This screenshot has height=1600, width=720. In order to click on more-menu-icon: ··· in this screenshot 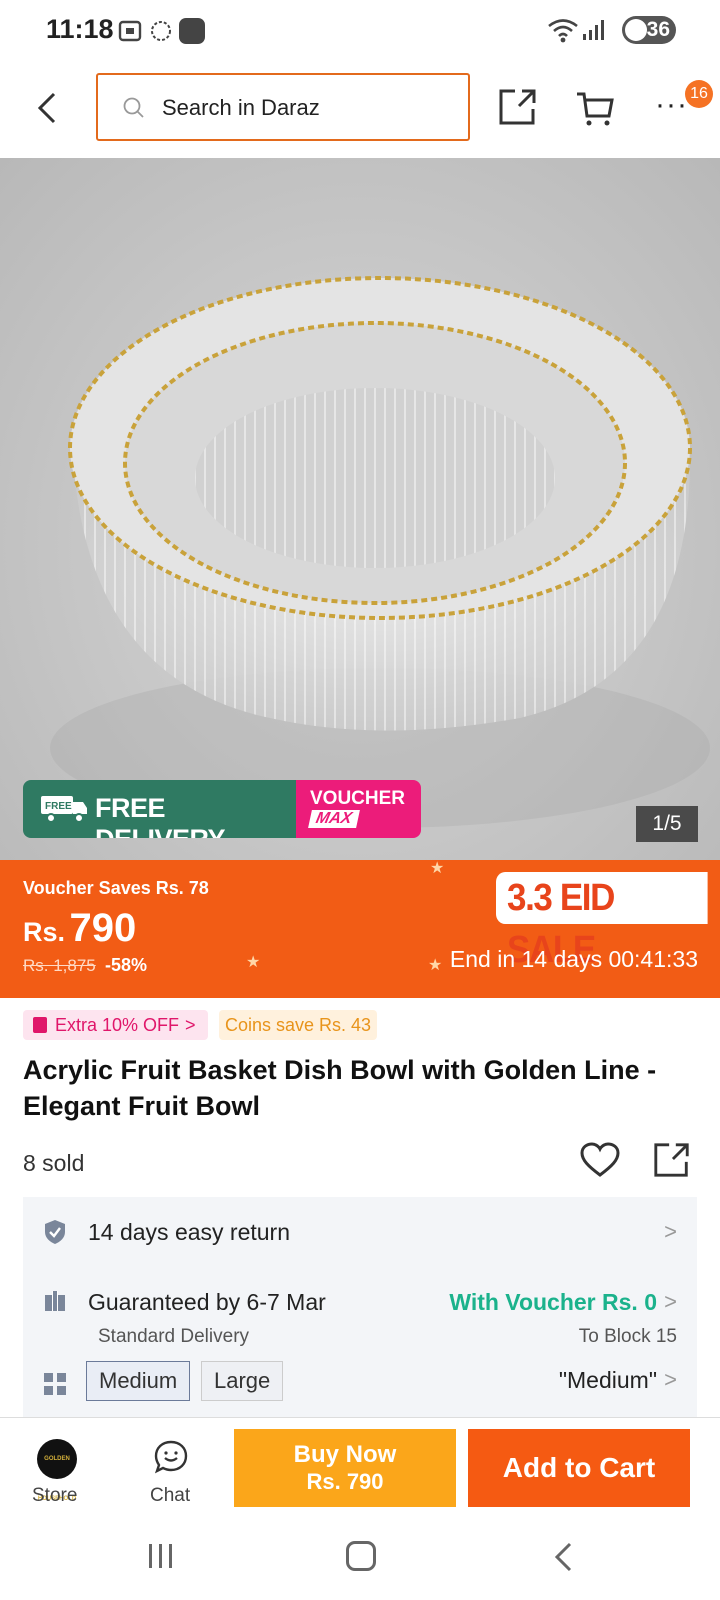, I will do `click(671, 105)`.